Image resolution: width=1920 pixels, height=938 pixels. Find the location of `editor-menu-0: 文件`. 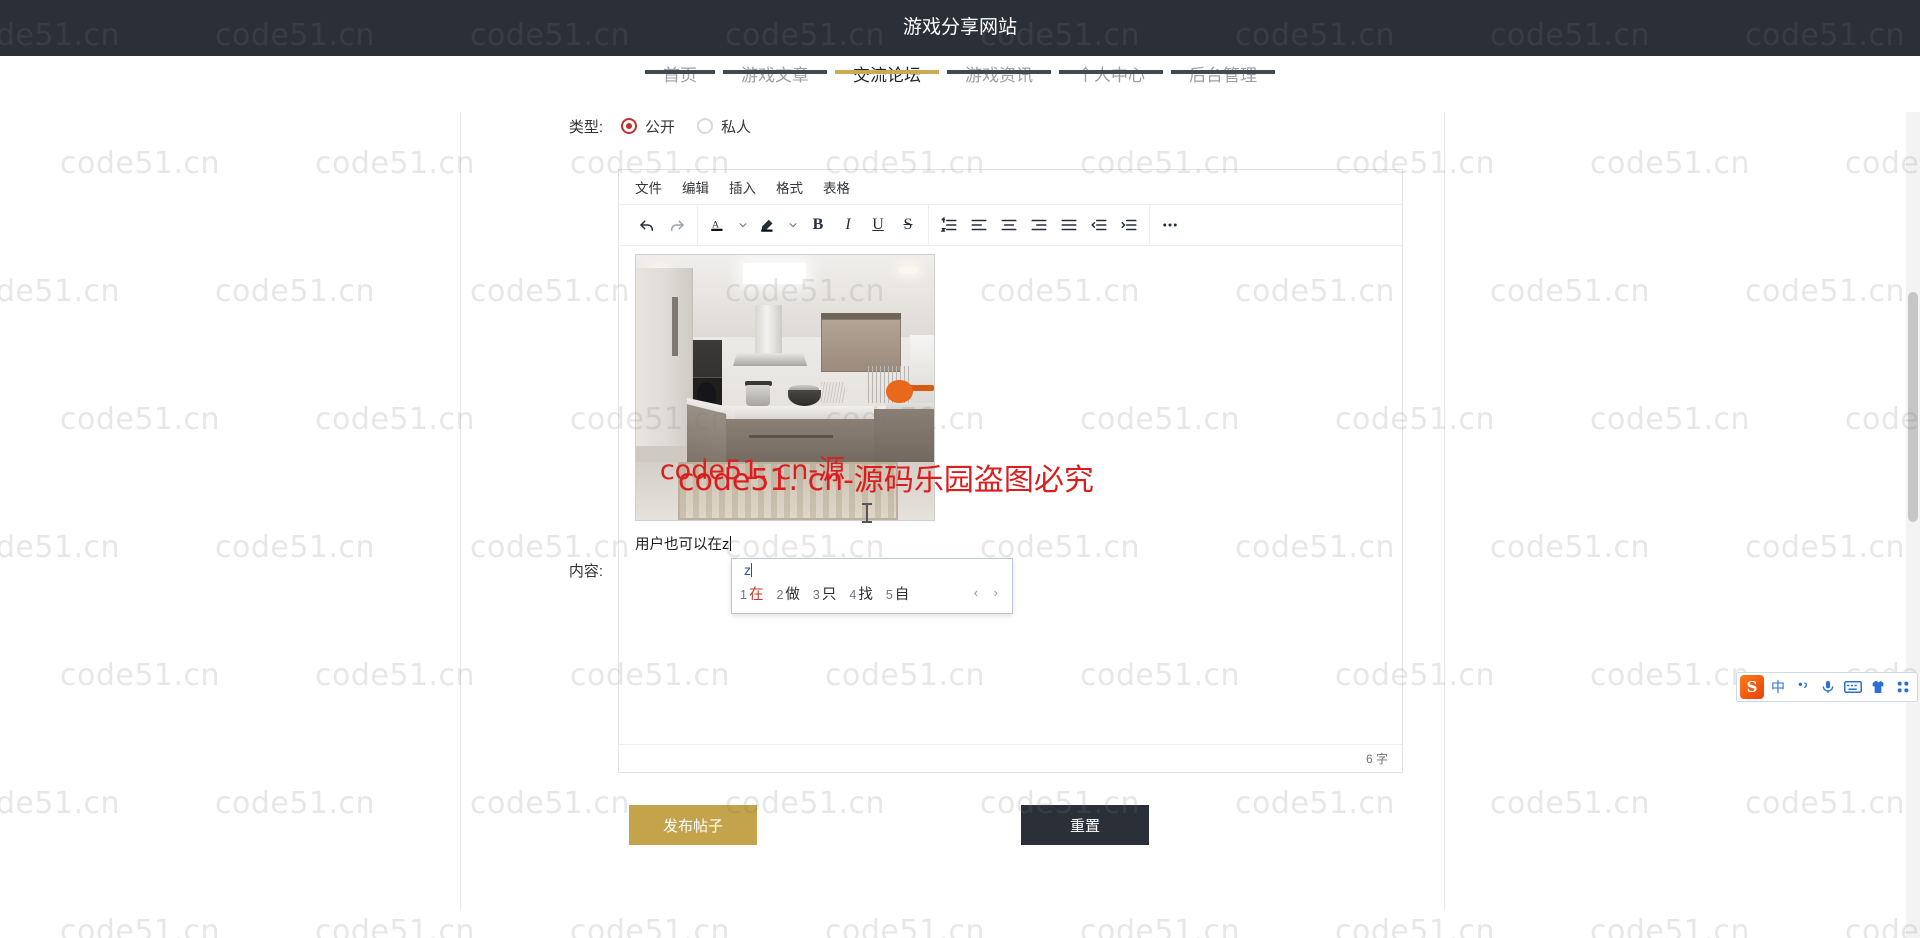

editor-menu-0: 文件 is located at coordinates (648, 187).